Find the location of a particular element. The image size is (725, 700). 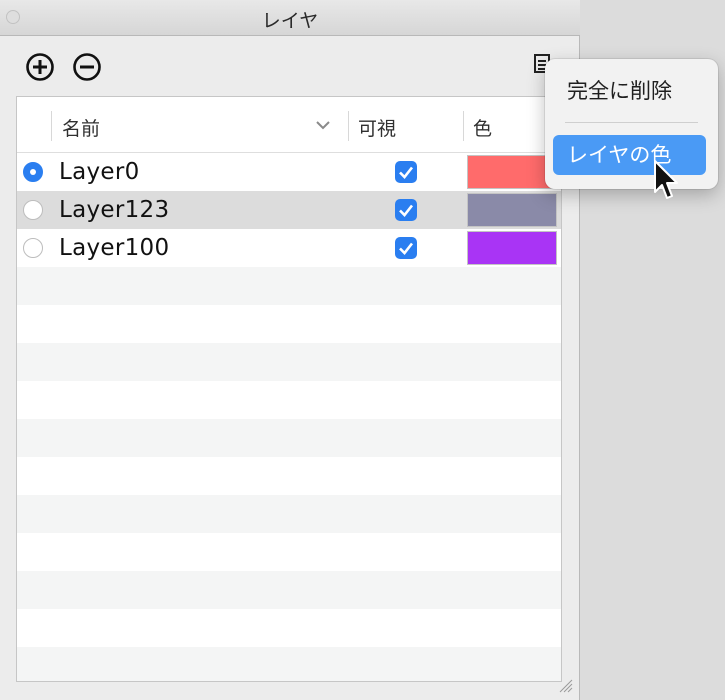

context-menu: 完全に削除 レイヤの色 is located at coordinates (631, 124).